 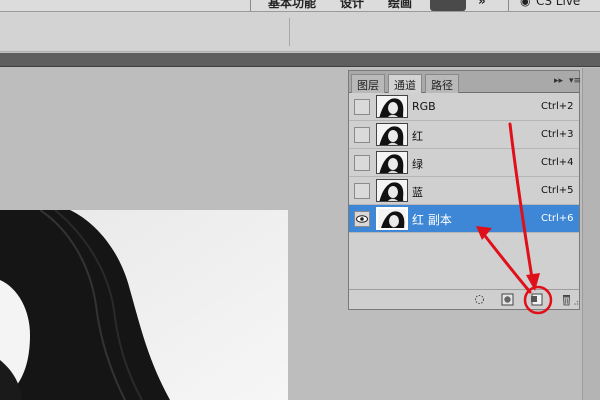 I want to click on options-bar, so click(x=300, y=32).